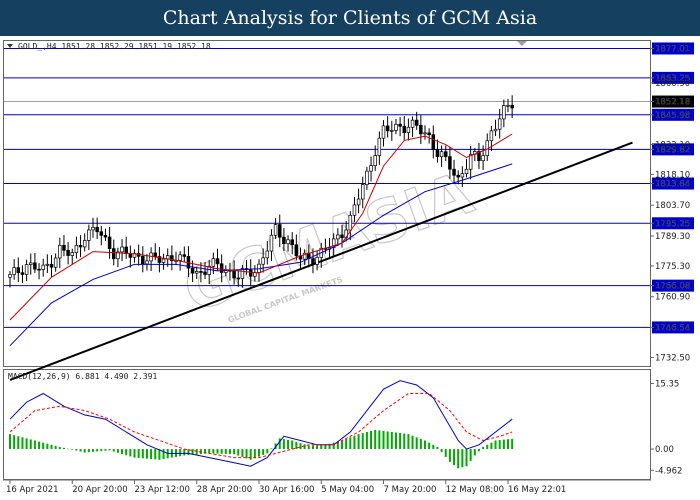 This screenshot has height=500, width=700. I want to click on time-tick-label: 7 May 20:00, so click(410, 490).